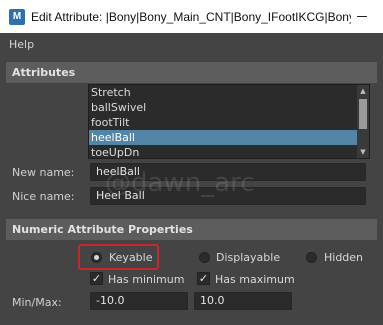  I want to click on list-scrollbar: ▲ ▼, so click(363, 121).